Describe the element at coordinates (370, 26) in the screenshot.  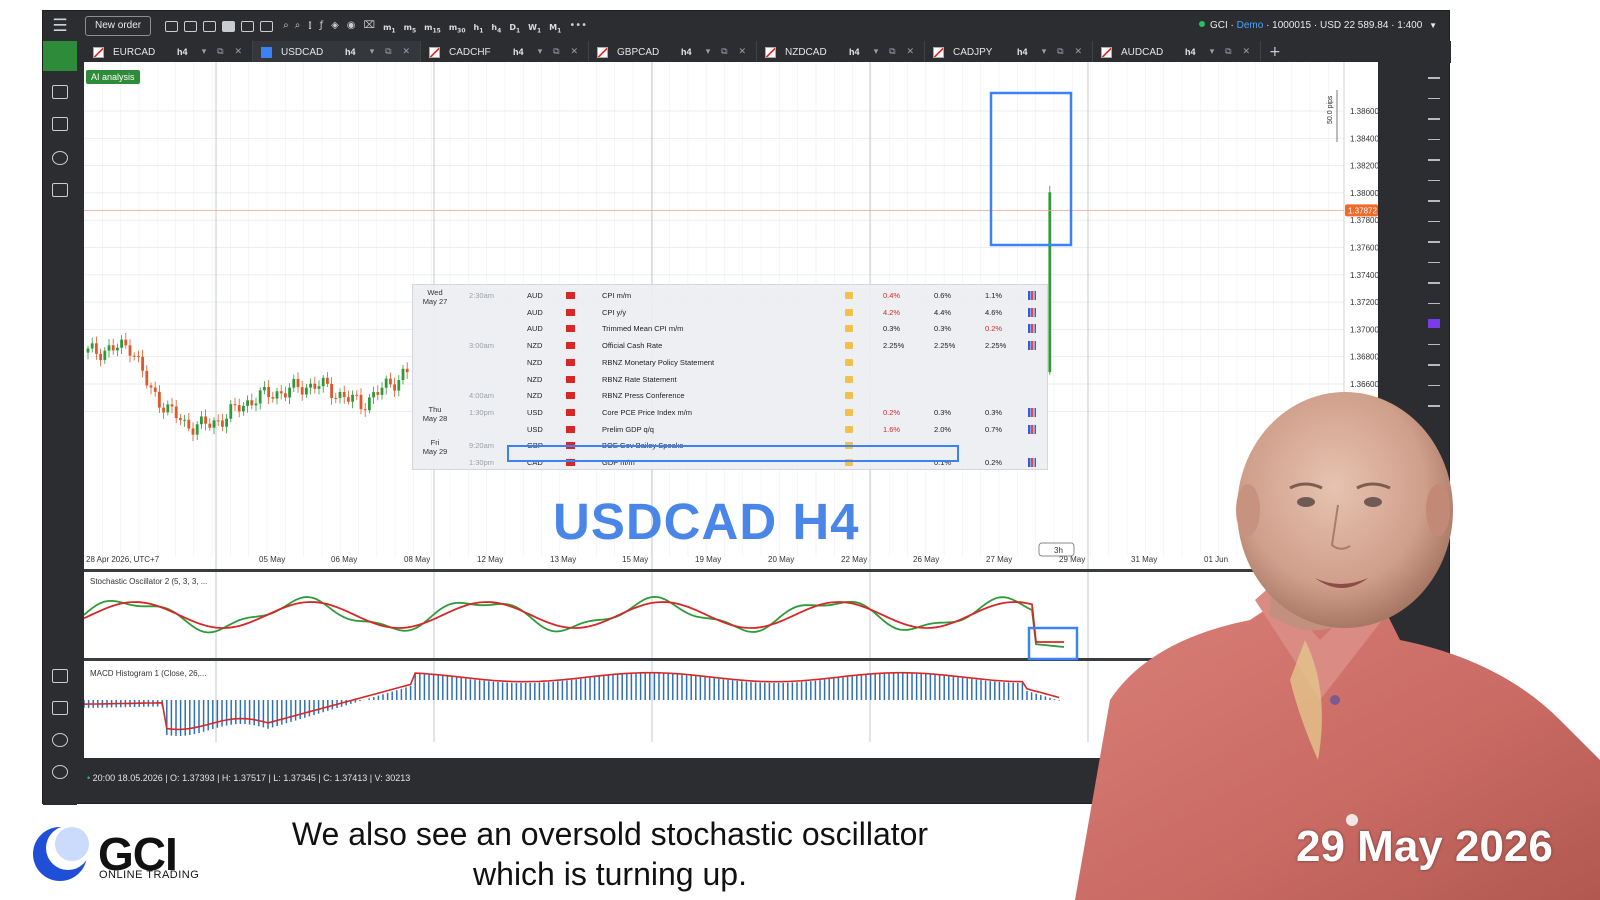
I see `alert-icon: ⌧` at that location.